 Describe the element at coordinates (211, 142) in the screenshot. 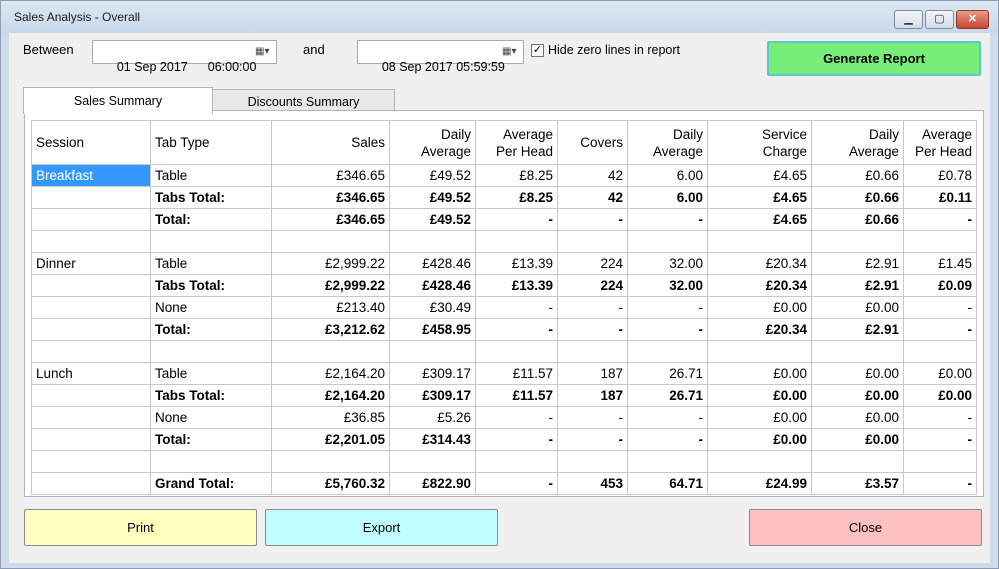

I see `header-tab-type: Tab Type` at that location.